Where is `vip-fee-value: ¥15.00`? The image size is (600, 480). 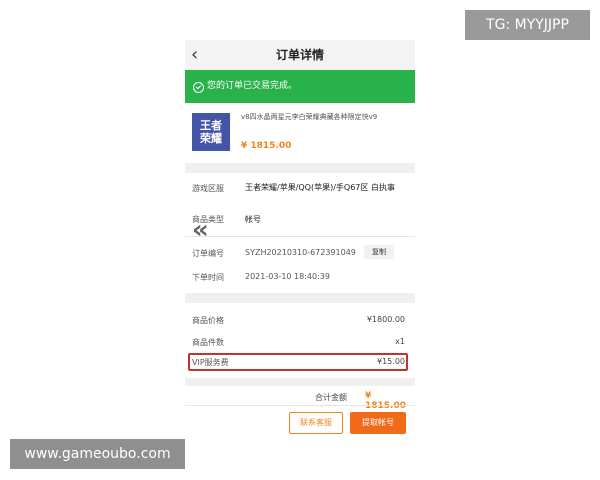
vip-fee-value: ¥15.00 is located at coordinates (391, 361).